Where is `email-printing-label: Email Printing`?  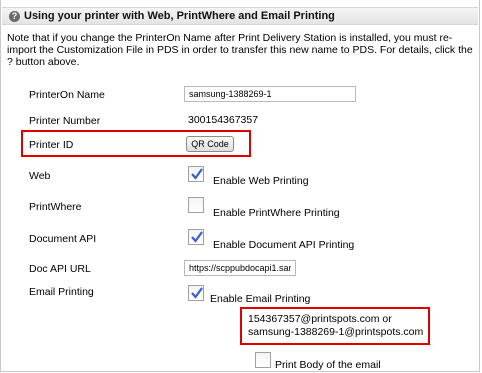
email-printing-label: Email Printing is located at coordinates (61, 292).